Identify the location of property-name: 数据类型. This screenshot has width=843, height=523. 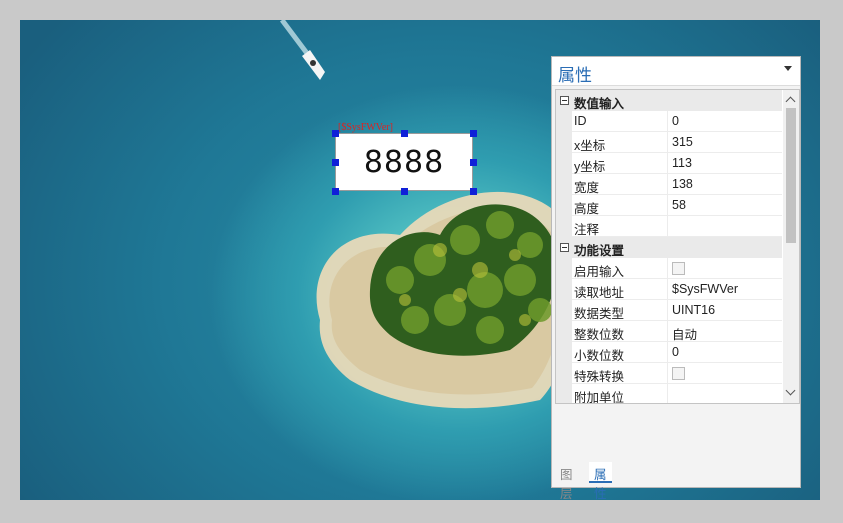
(599, 314).